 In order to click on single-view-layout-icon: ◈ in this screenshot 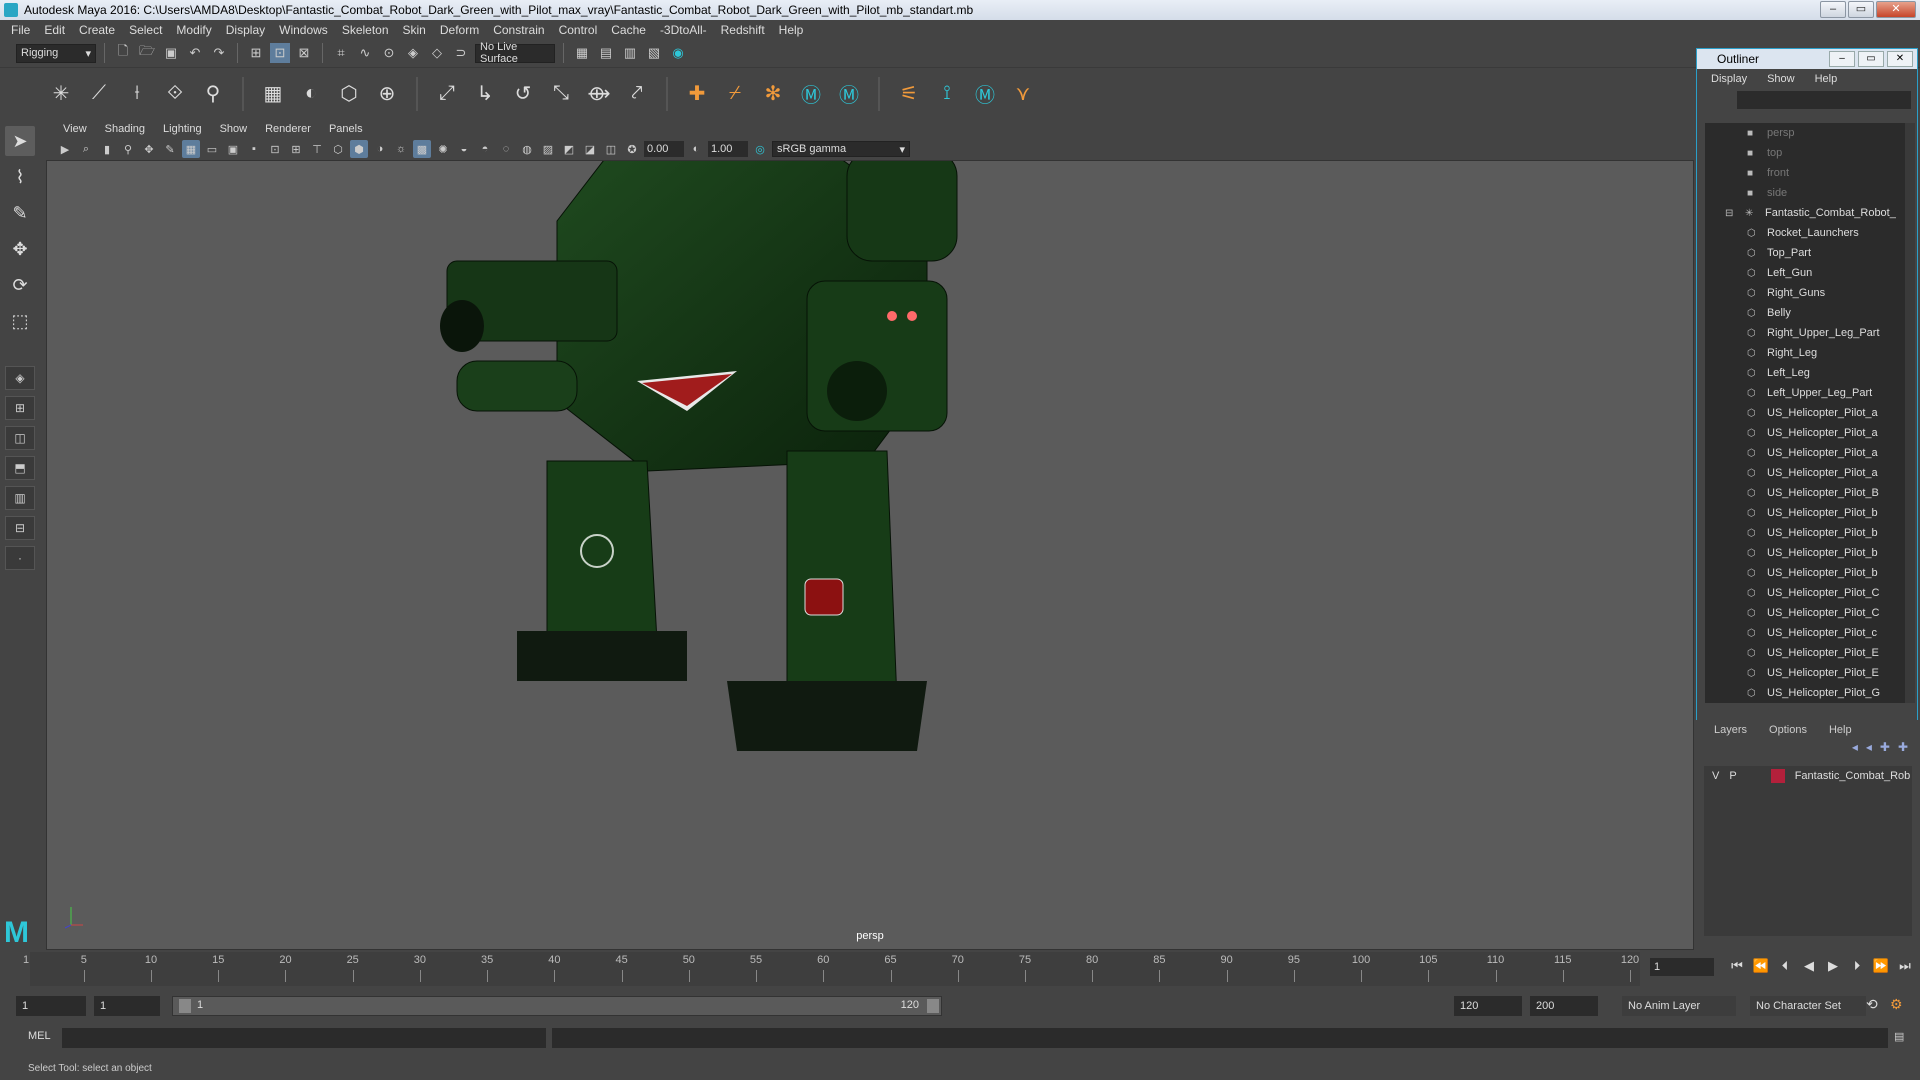, I will do `click(20, 378)`.